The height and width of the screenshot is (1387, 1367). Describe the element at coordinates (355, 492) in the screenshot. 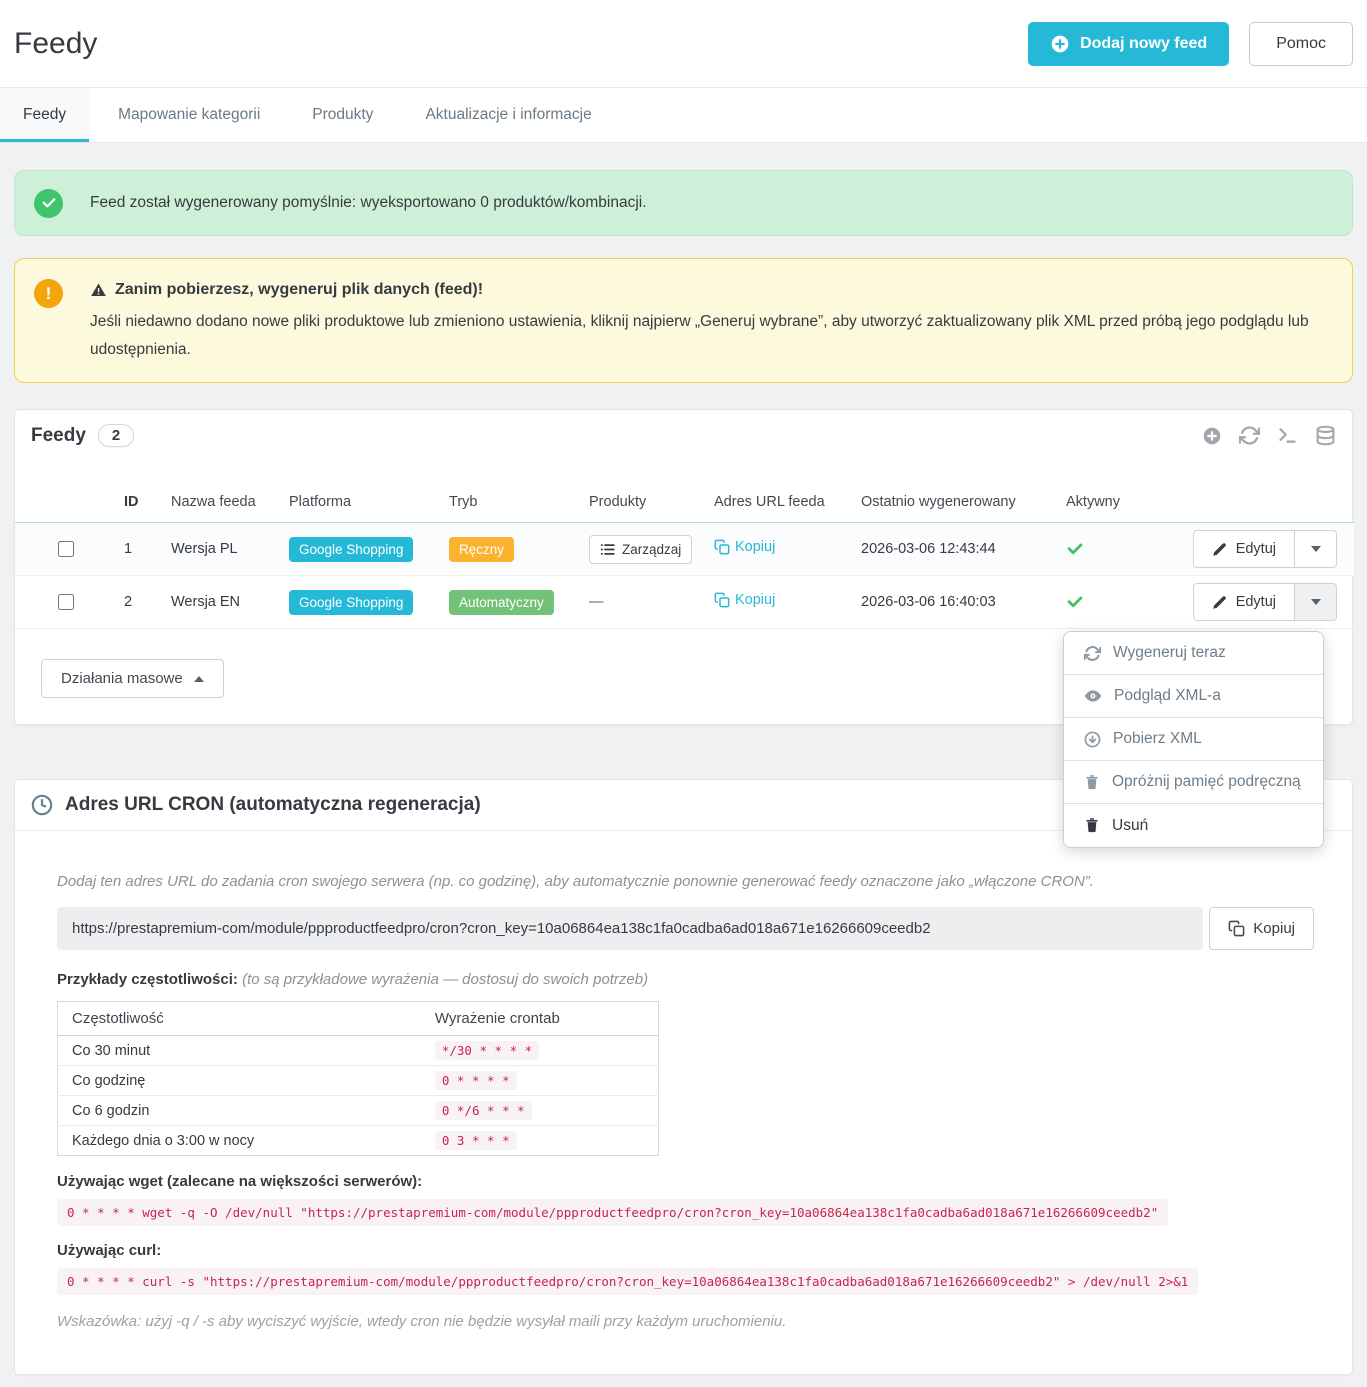

I see `column-platform: Platforma` at that location.